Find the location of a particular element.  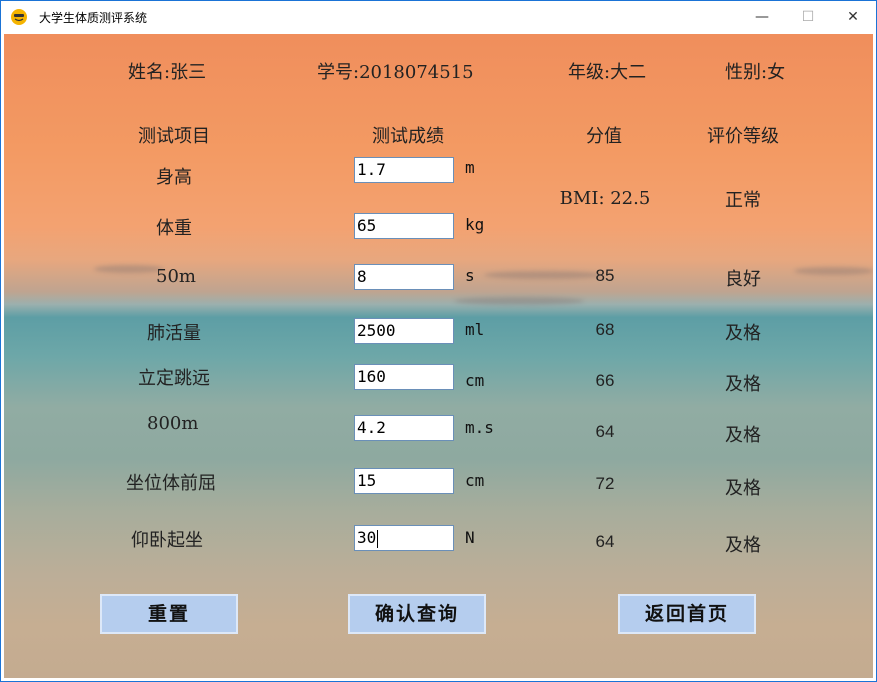

text-caret is located at coordinates (378, 538).